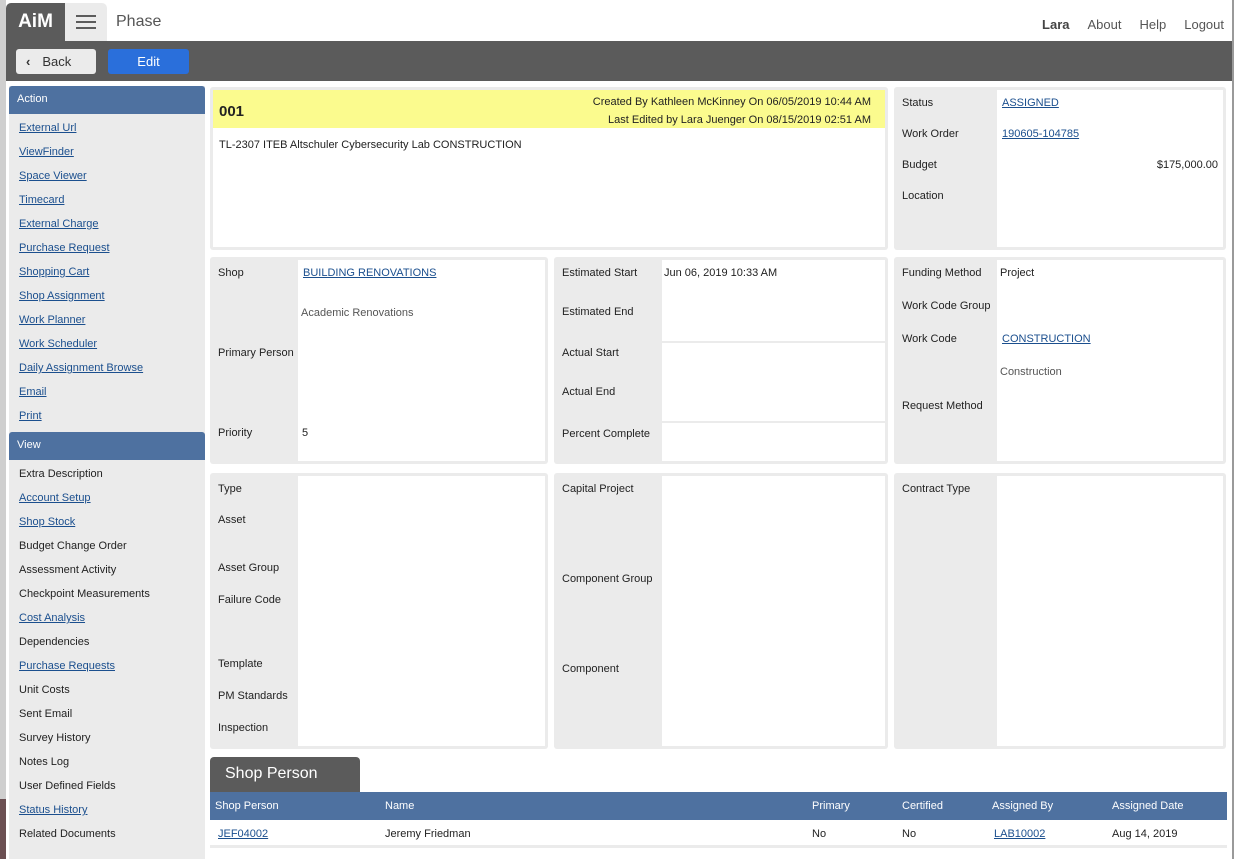 The height and width of the screenshot is (859, 1234). What do you see at coordinates (1204, 24) in the screenshot?
I see `logout-link: Logout` at bounding box center [1204, 24].